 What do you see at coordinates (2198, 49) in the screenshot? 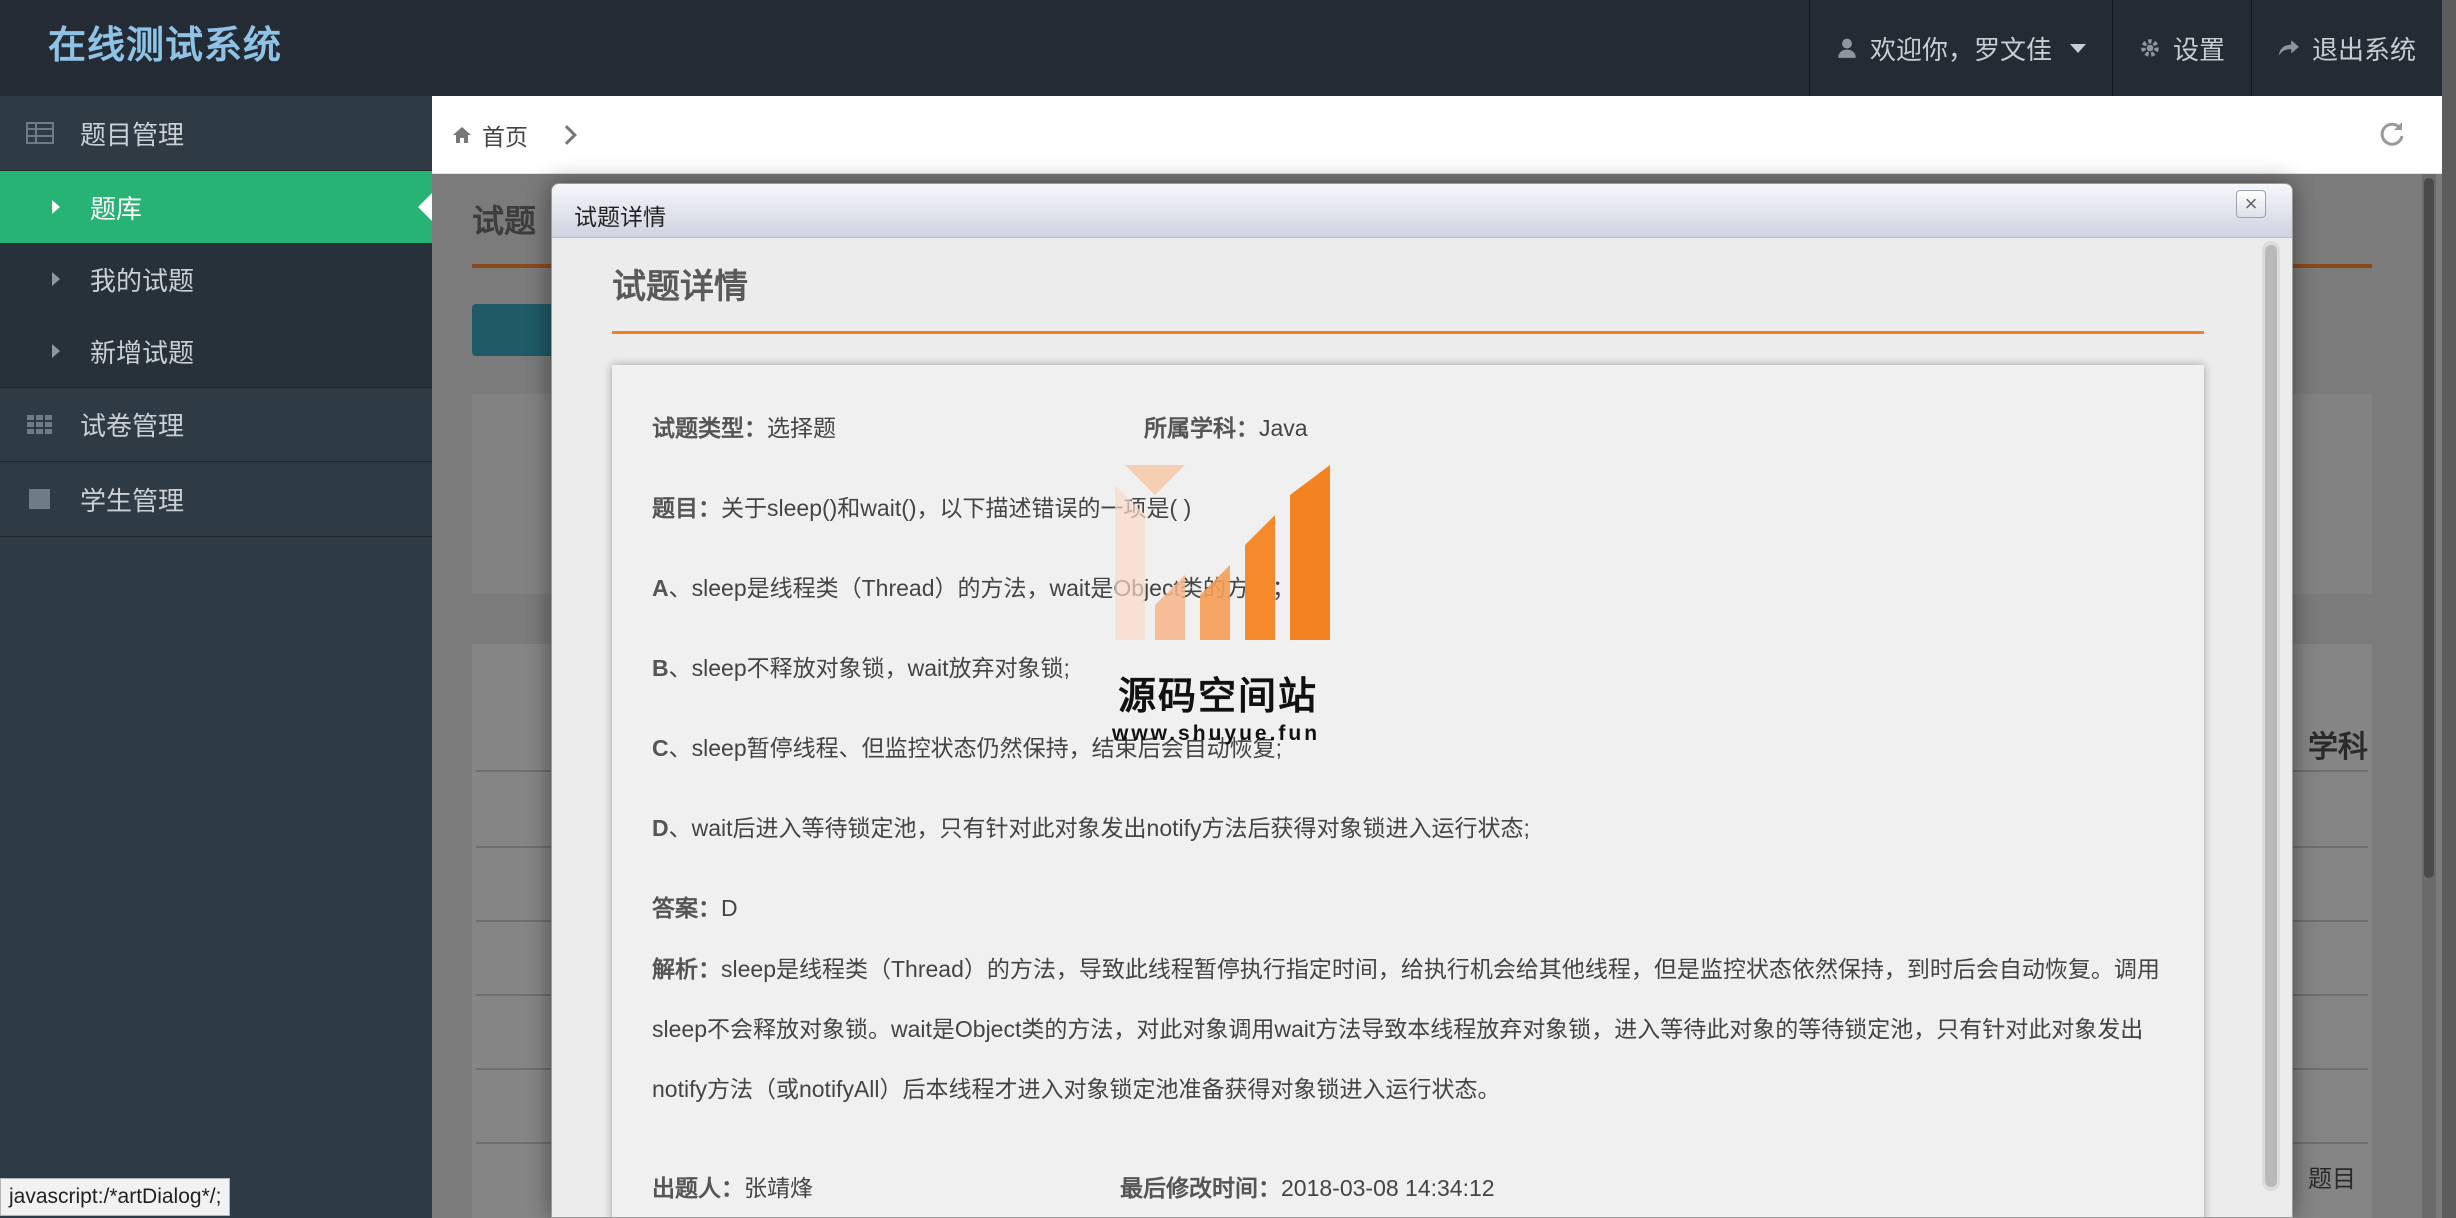
I see `settings-label: 设置` at bounding box center [2198, 49].